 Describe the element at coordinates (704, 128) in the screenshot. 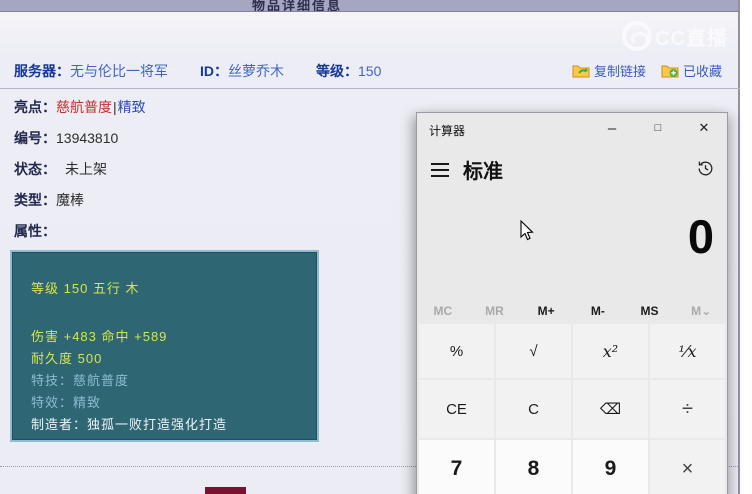

I see `close-button: ✕` at that location.